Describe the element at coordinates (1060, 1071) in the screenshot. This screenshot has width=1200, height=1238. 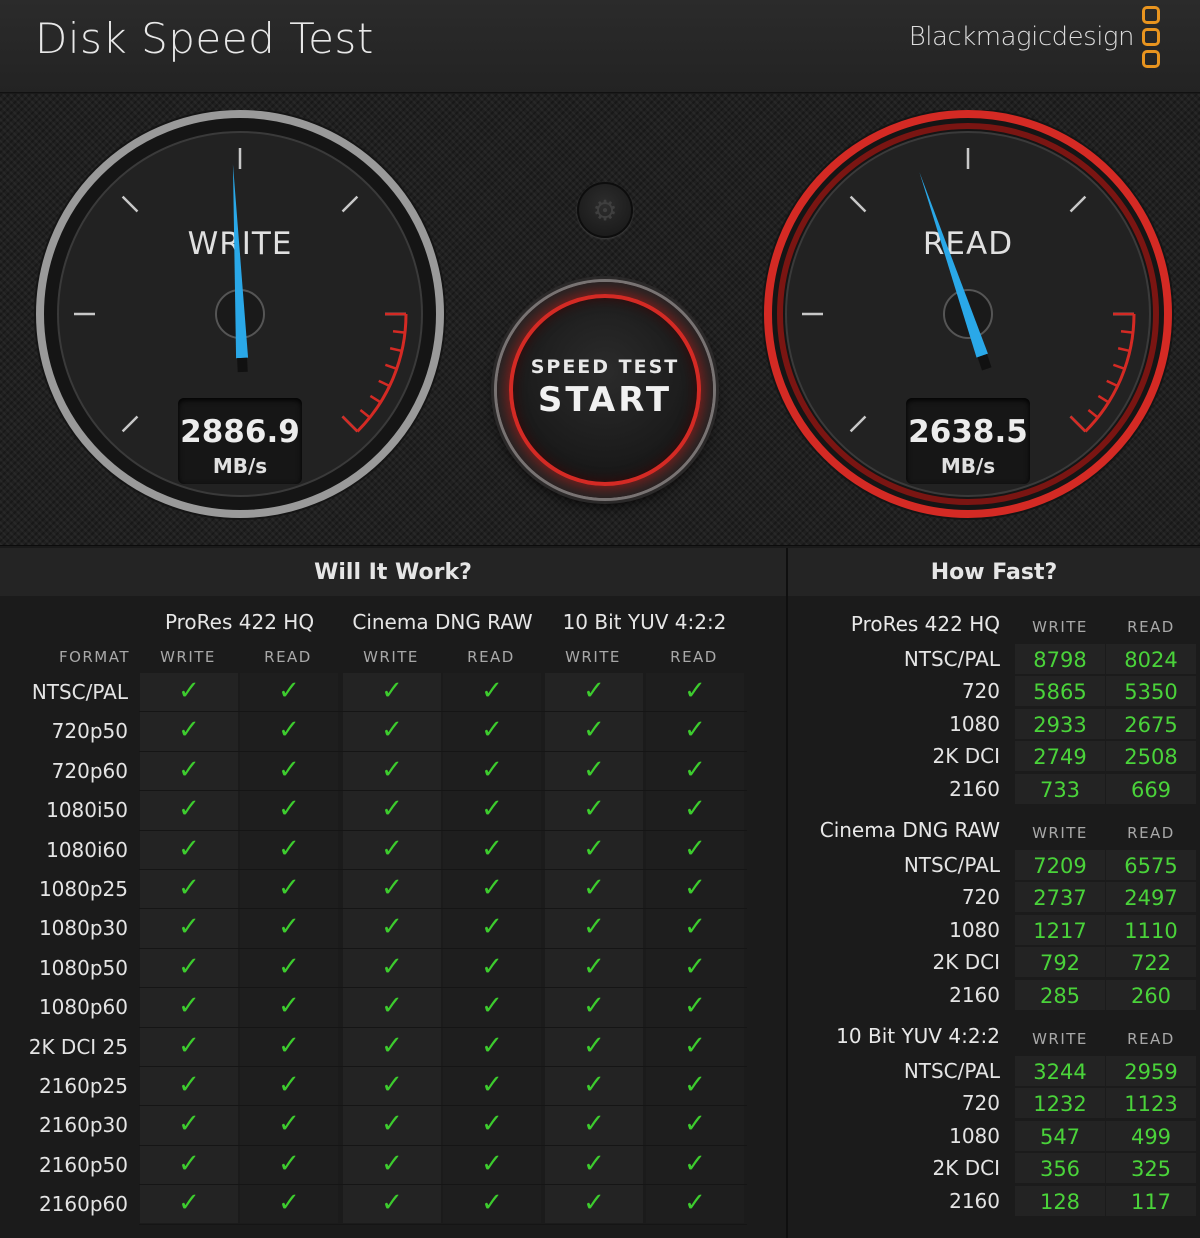
I see `write-speed-cell: 3244` at that location.